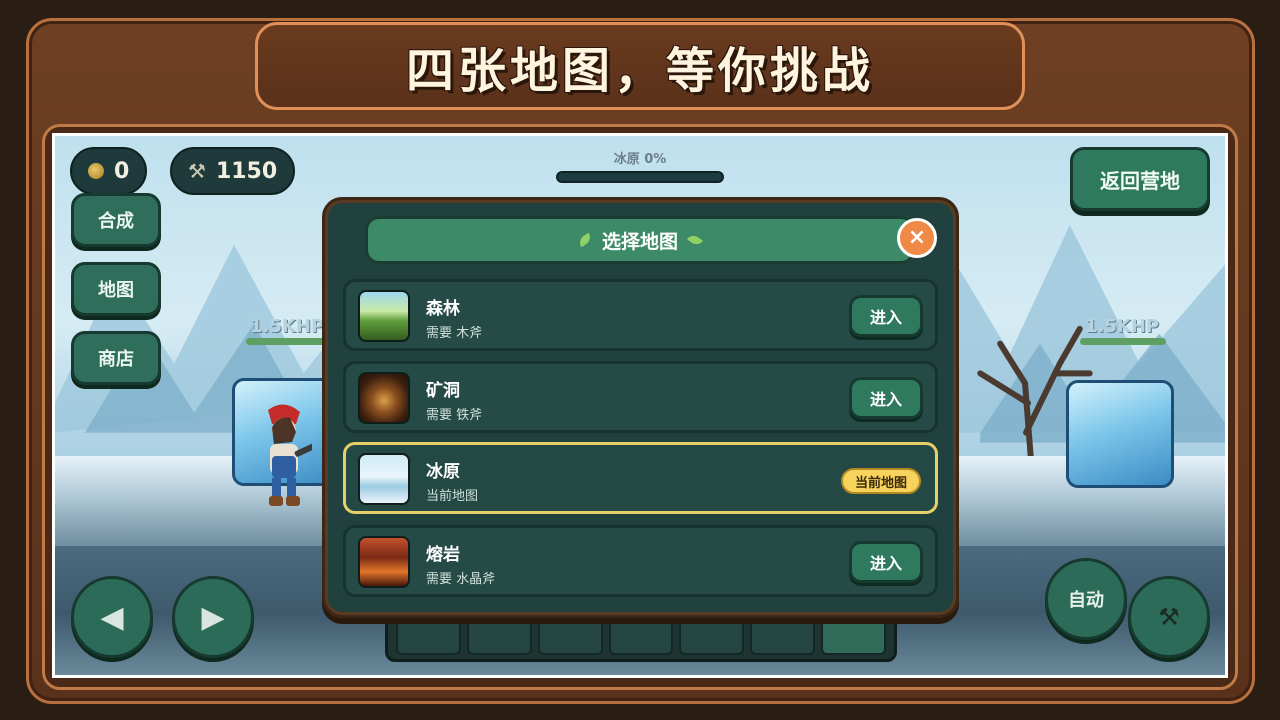 The width and height of the screenshot is (1280, 720). What do you see at coordinates (109, 171) in the screenshot?
I see `coin-counter: 0` at bounding box center [109, 171].